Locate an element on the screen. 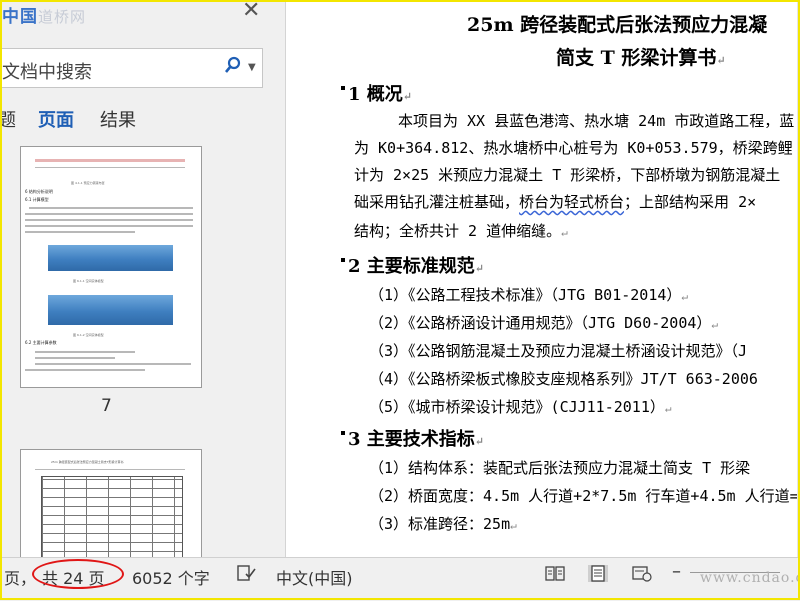 This screenshot has height=601, width=800. standard-item-5: （5）《城市桥梁设计规范》(CJJ11-2011）↵ is located at coordinates (520, 407).